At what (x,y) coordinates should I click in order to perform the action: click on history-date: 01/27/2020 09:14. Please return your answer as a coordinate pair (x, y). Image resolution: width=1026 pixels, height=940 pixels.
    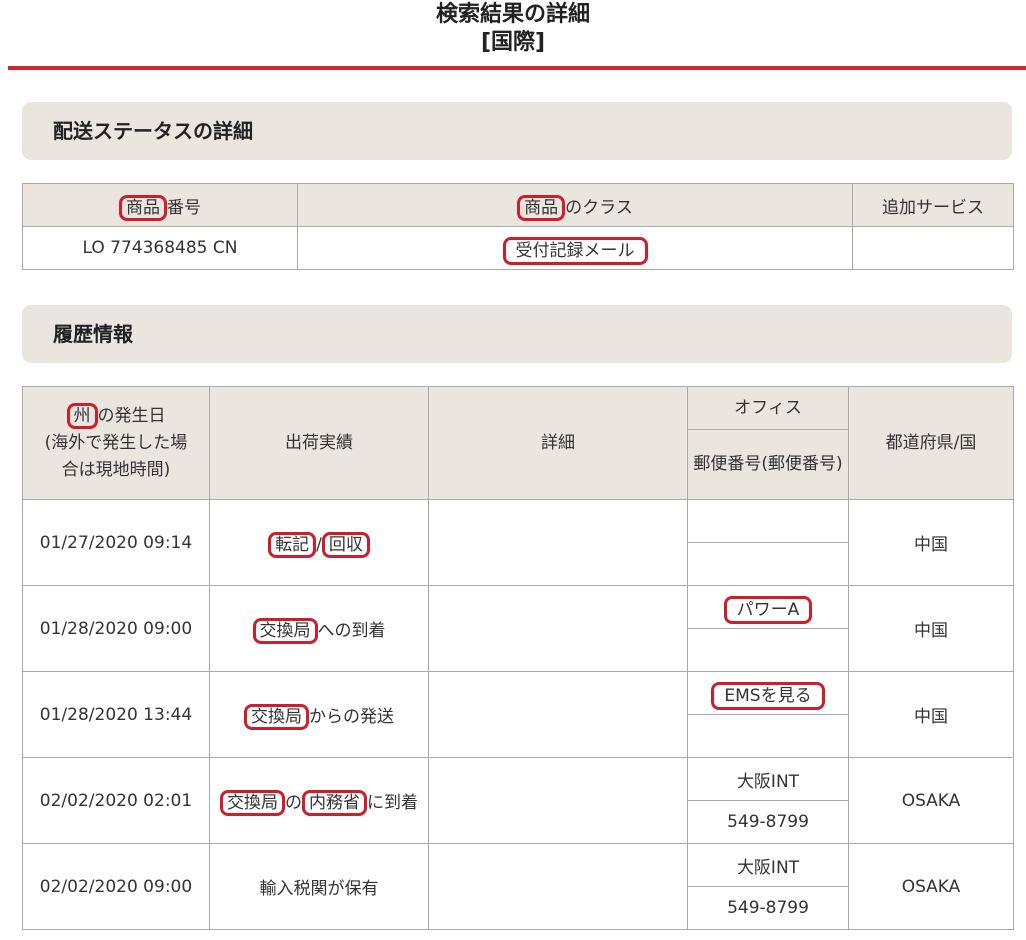
    Looking at the image, I should click on (116, 542).